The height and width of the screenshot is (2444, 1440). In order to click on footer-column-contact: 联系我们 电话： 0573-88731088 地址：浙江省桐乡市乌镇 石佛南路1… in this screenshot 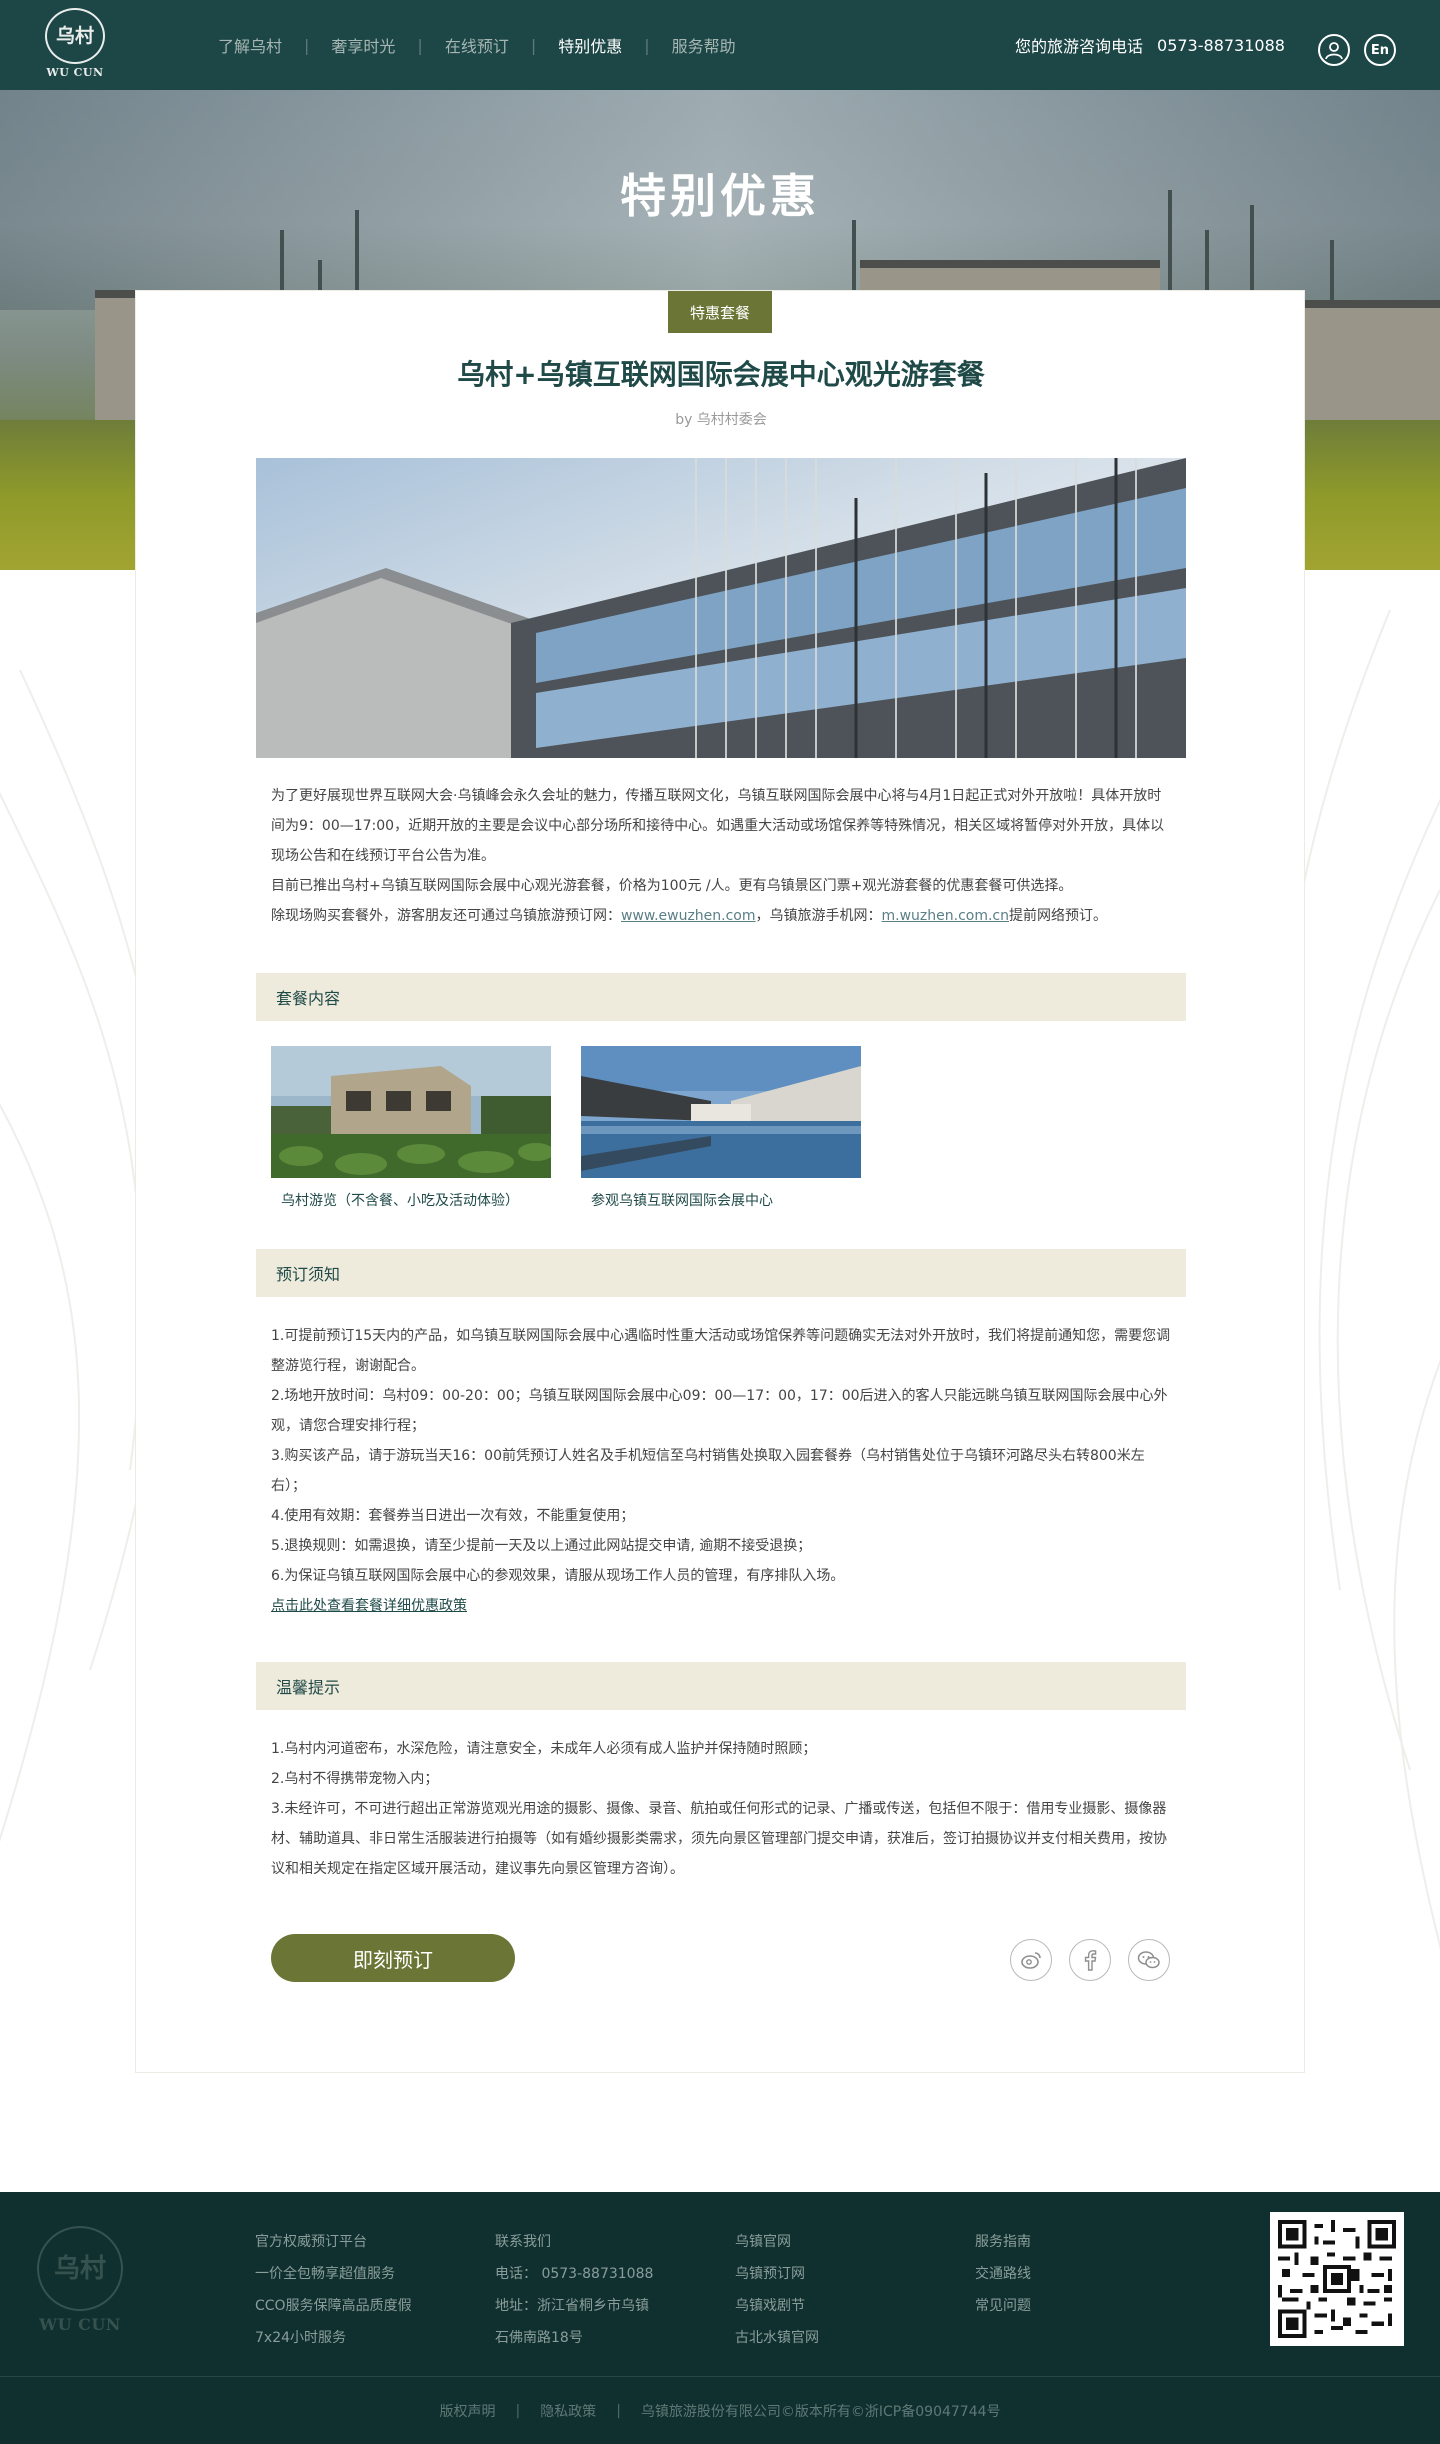, I will do `click(574, 2290)`.